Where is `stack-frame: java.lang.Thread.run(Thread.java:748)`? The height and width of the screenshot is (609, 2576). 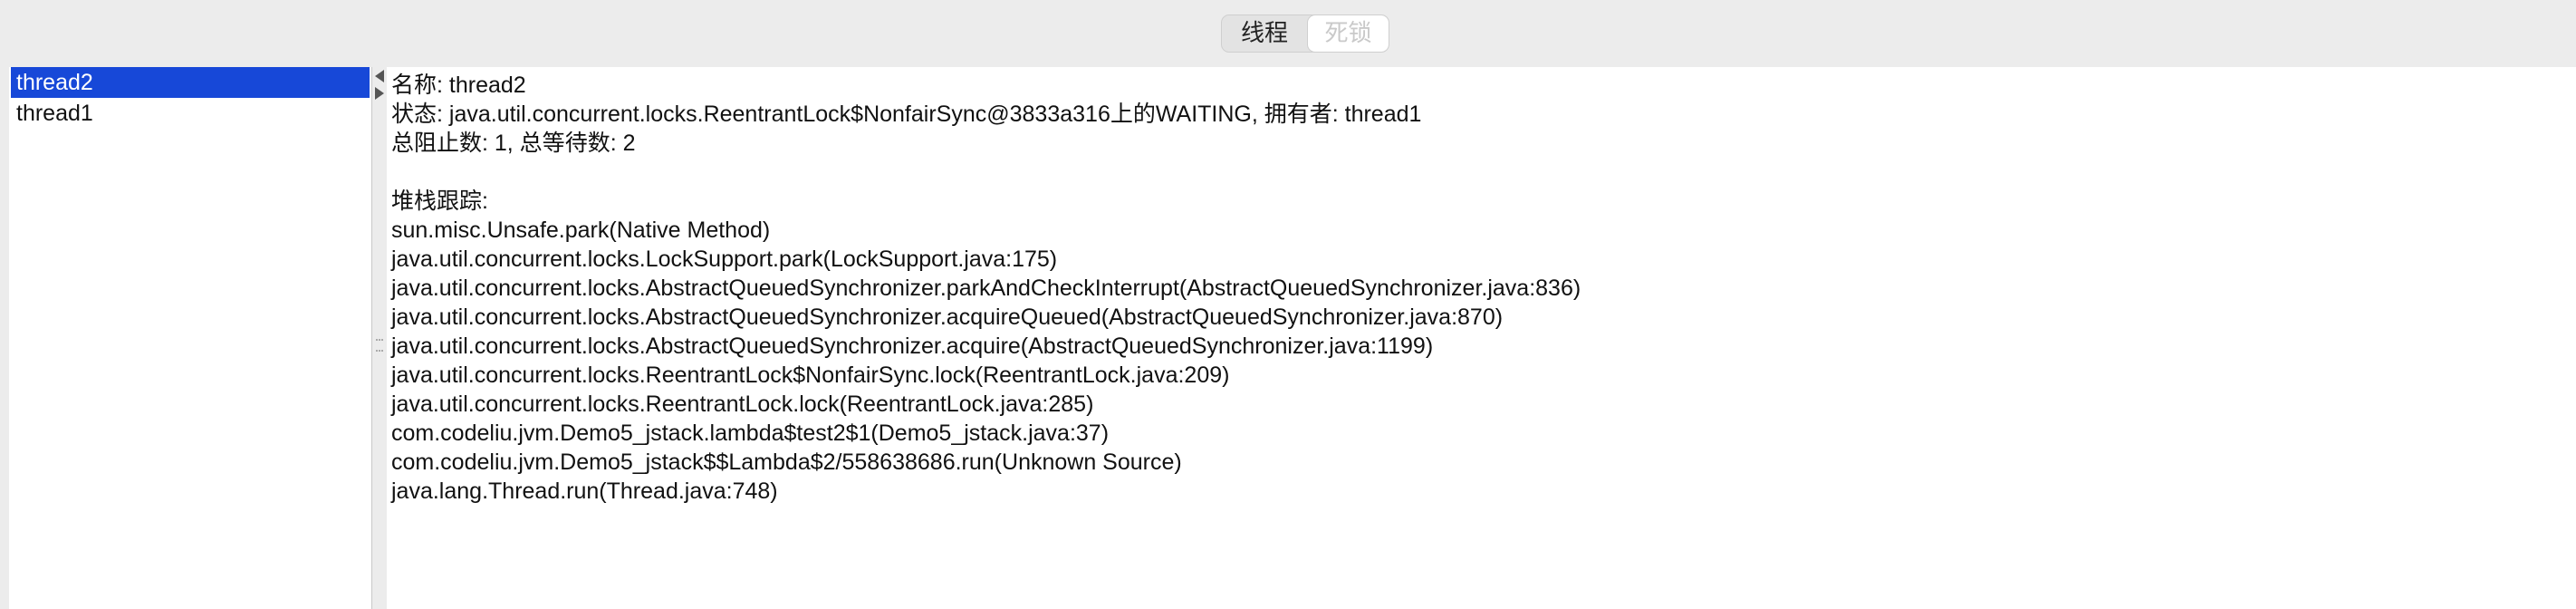 stack-frame: java.lang.Thread.run(Thread.java:748) is located at coordinates (584, 491).